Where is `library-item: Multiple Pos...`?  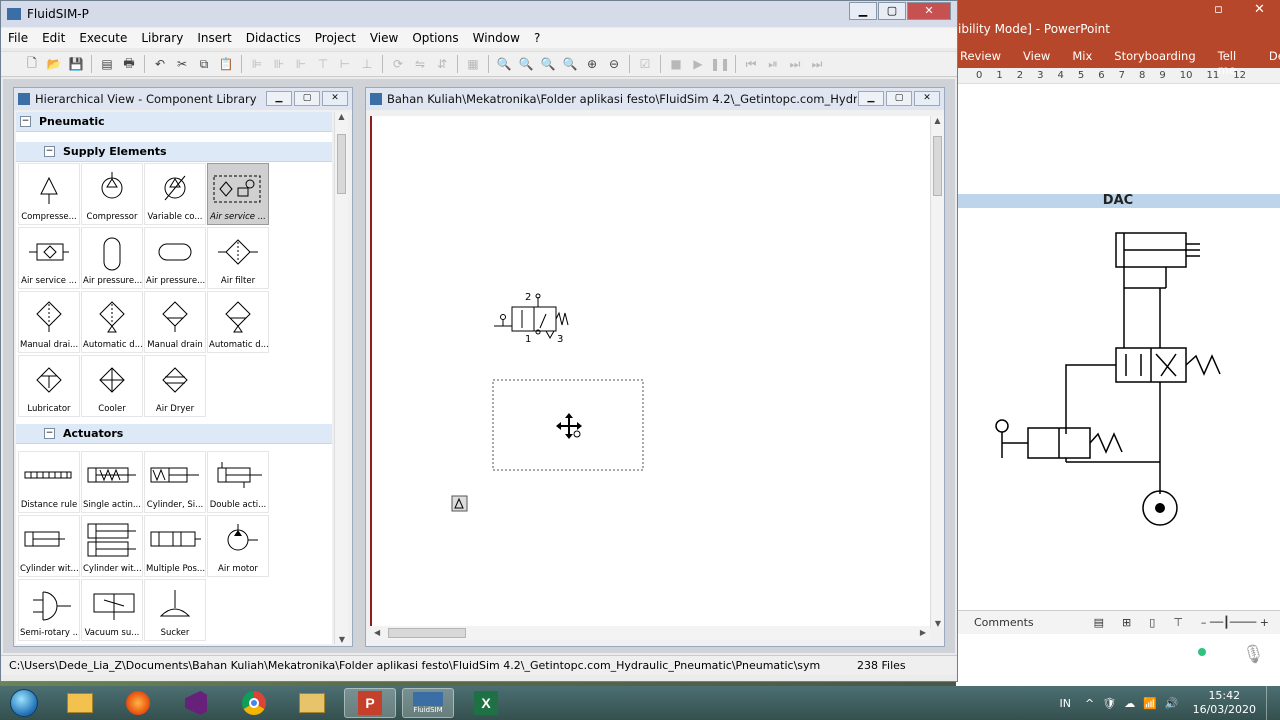 library-item: Multiple Pos... is located at coordinates (175, 546).